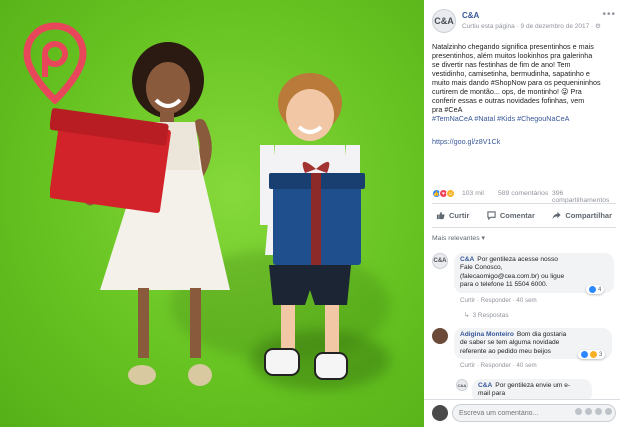 This screenshot has height=427, width=620. Describe the element at coordinates (459, 215) in the screenshot. I see `like-label: Curtir` at that location.